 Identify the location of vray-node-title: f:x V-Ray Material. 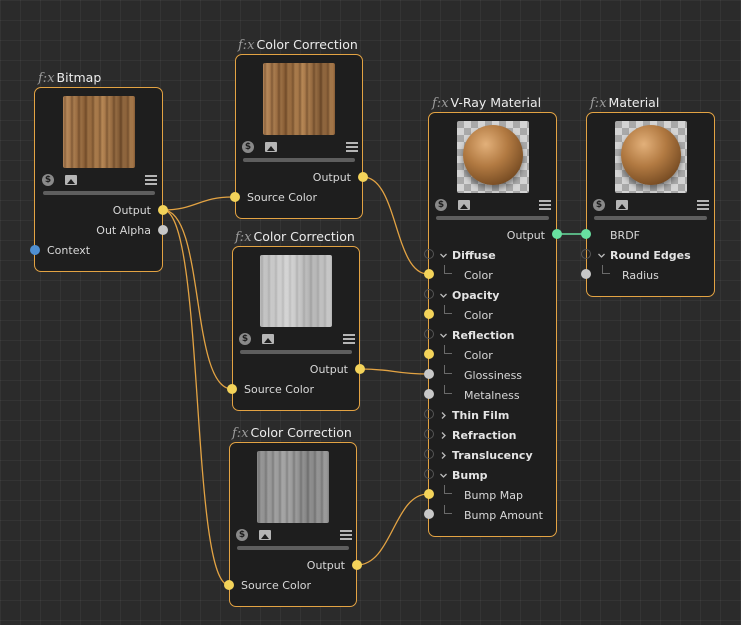
(486, 103).